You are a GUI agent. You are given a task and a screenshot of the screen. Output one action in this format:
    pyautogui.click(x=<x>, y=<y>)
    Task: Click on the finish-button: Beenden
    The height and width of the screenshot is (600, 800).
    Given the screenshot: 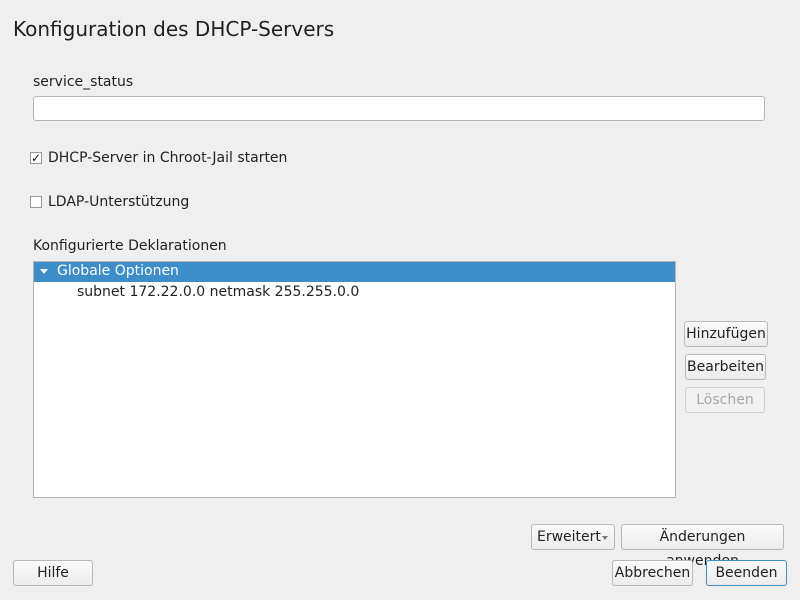 What is the action you would take?
    pyautogui.click(x=746, y=573)
    